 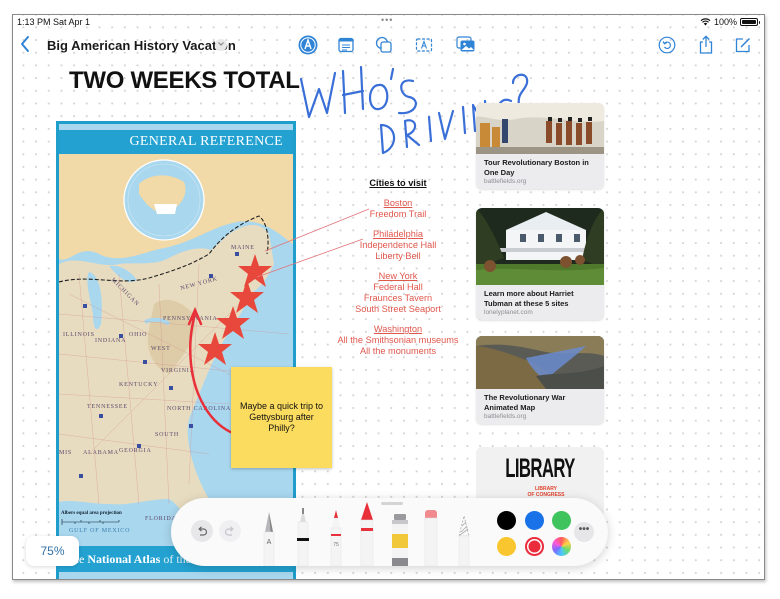 I want to click on map-header: GENERAL REFERENCE, so click(x=176, y=142).